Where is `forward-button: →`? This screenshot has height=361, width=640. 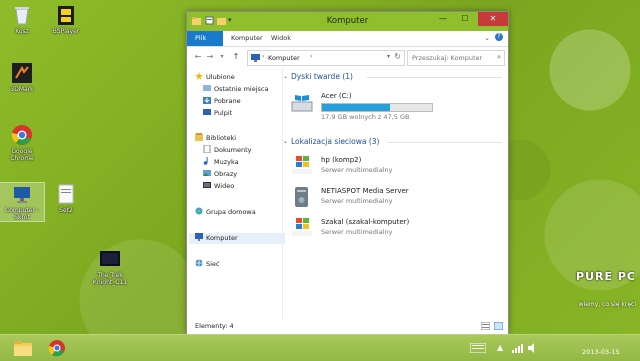
forward-button: → is located at coordinates (210, 57).